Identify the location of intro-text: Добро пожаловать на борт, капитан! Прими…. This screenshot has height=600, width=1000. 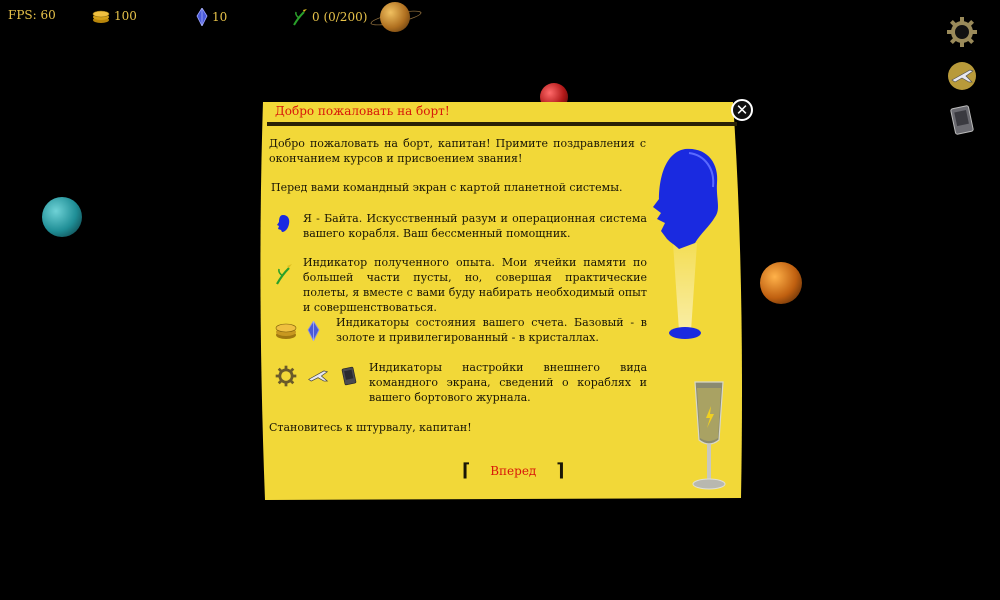
(457, 151).